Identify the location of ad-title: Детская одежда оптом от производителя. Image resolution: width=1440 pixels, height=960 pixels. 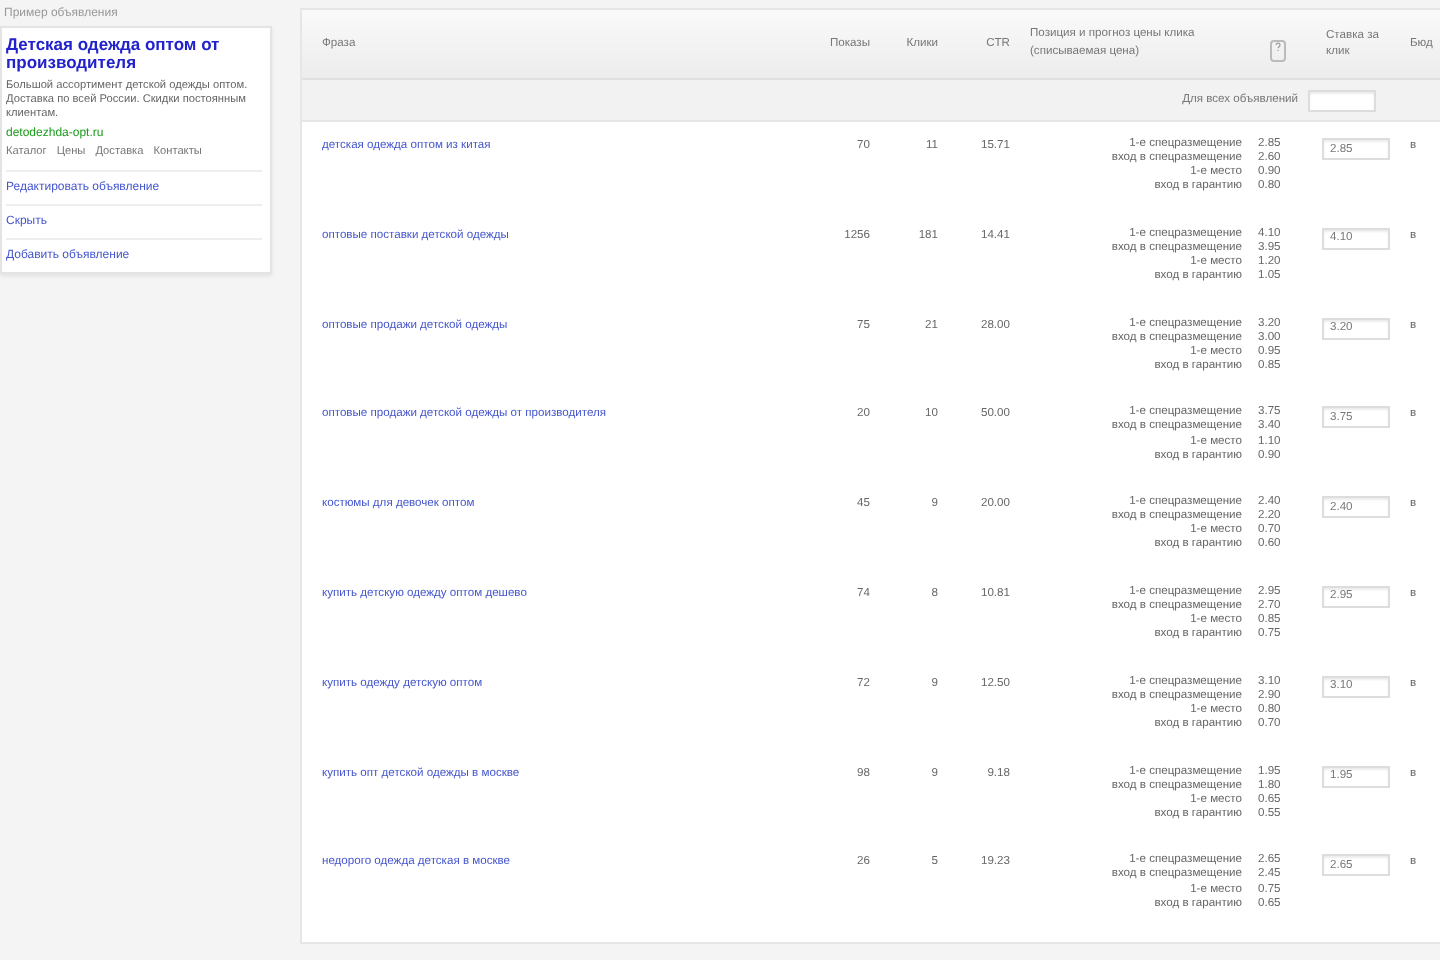
(134, 55).